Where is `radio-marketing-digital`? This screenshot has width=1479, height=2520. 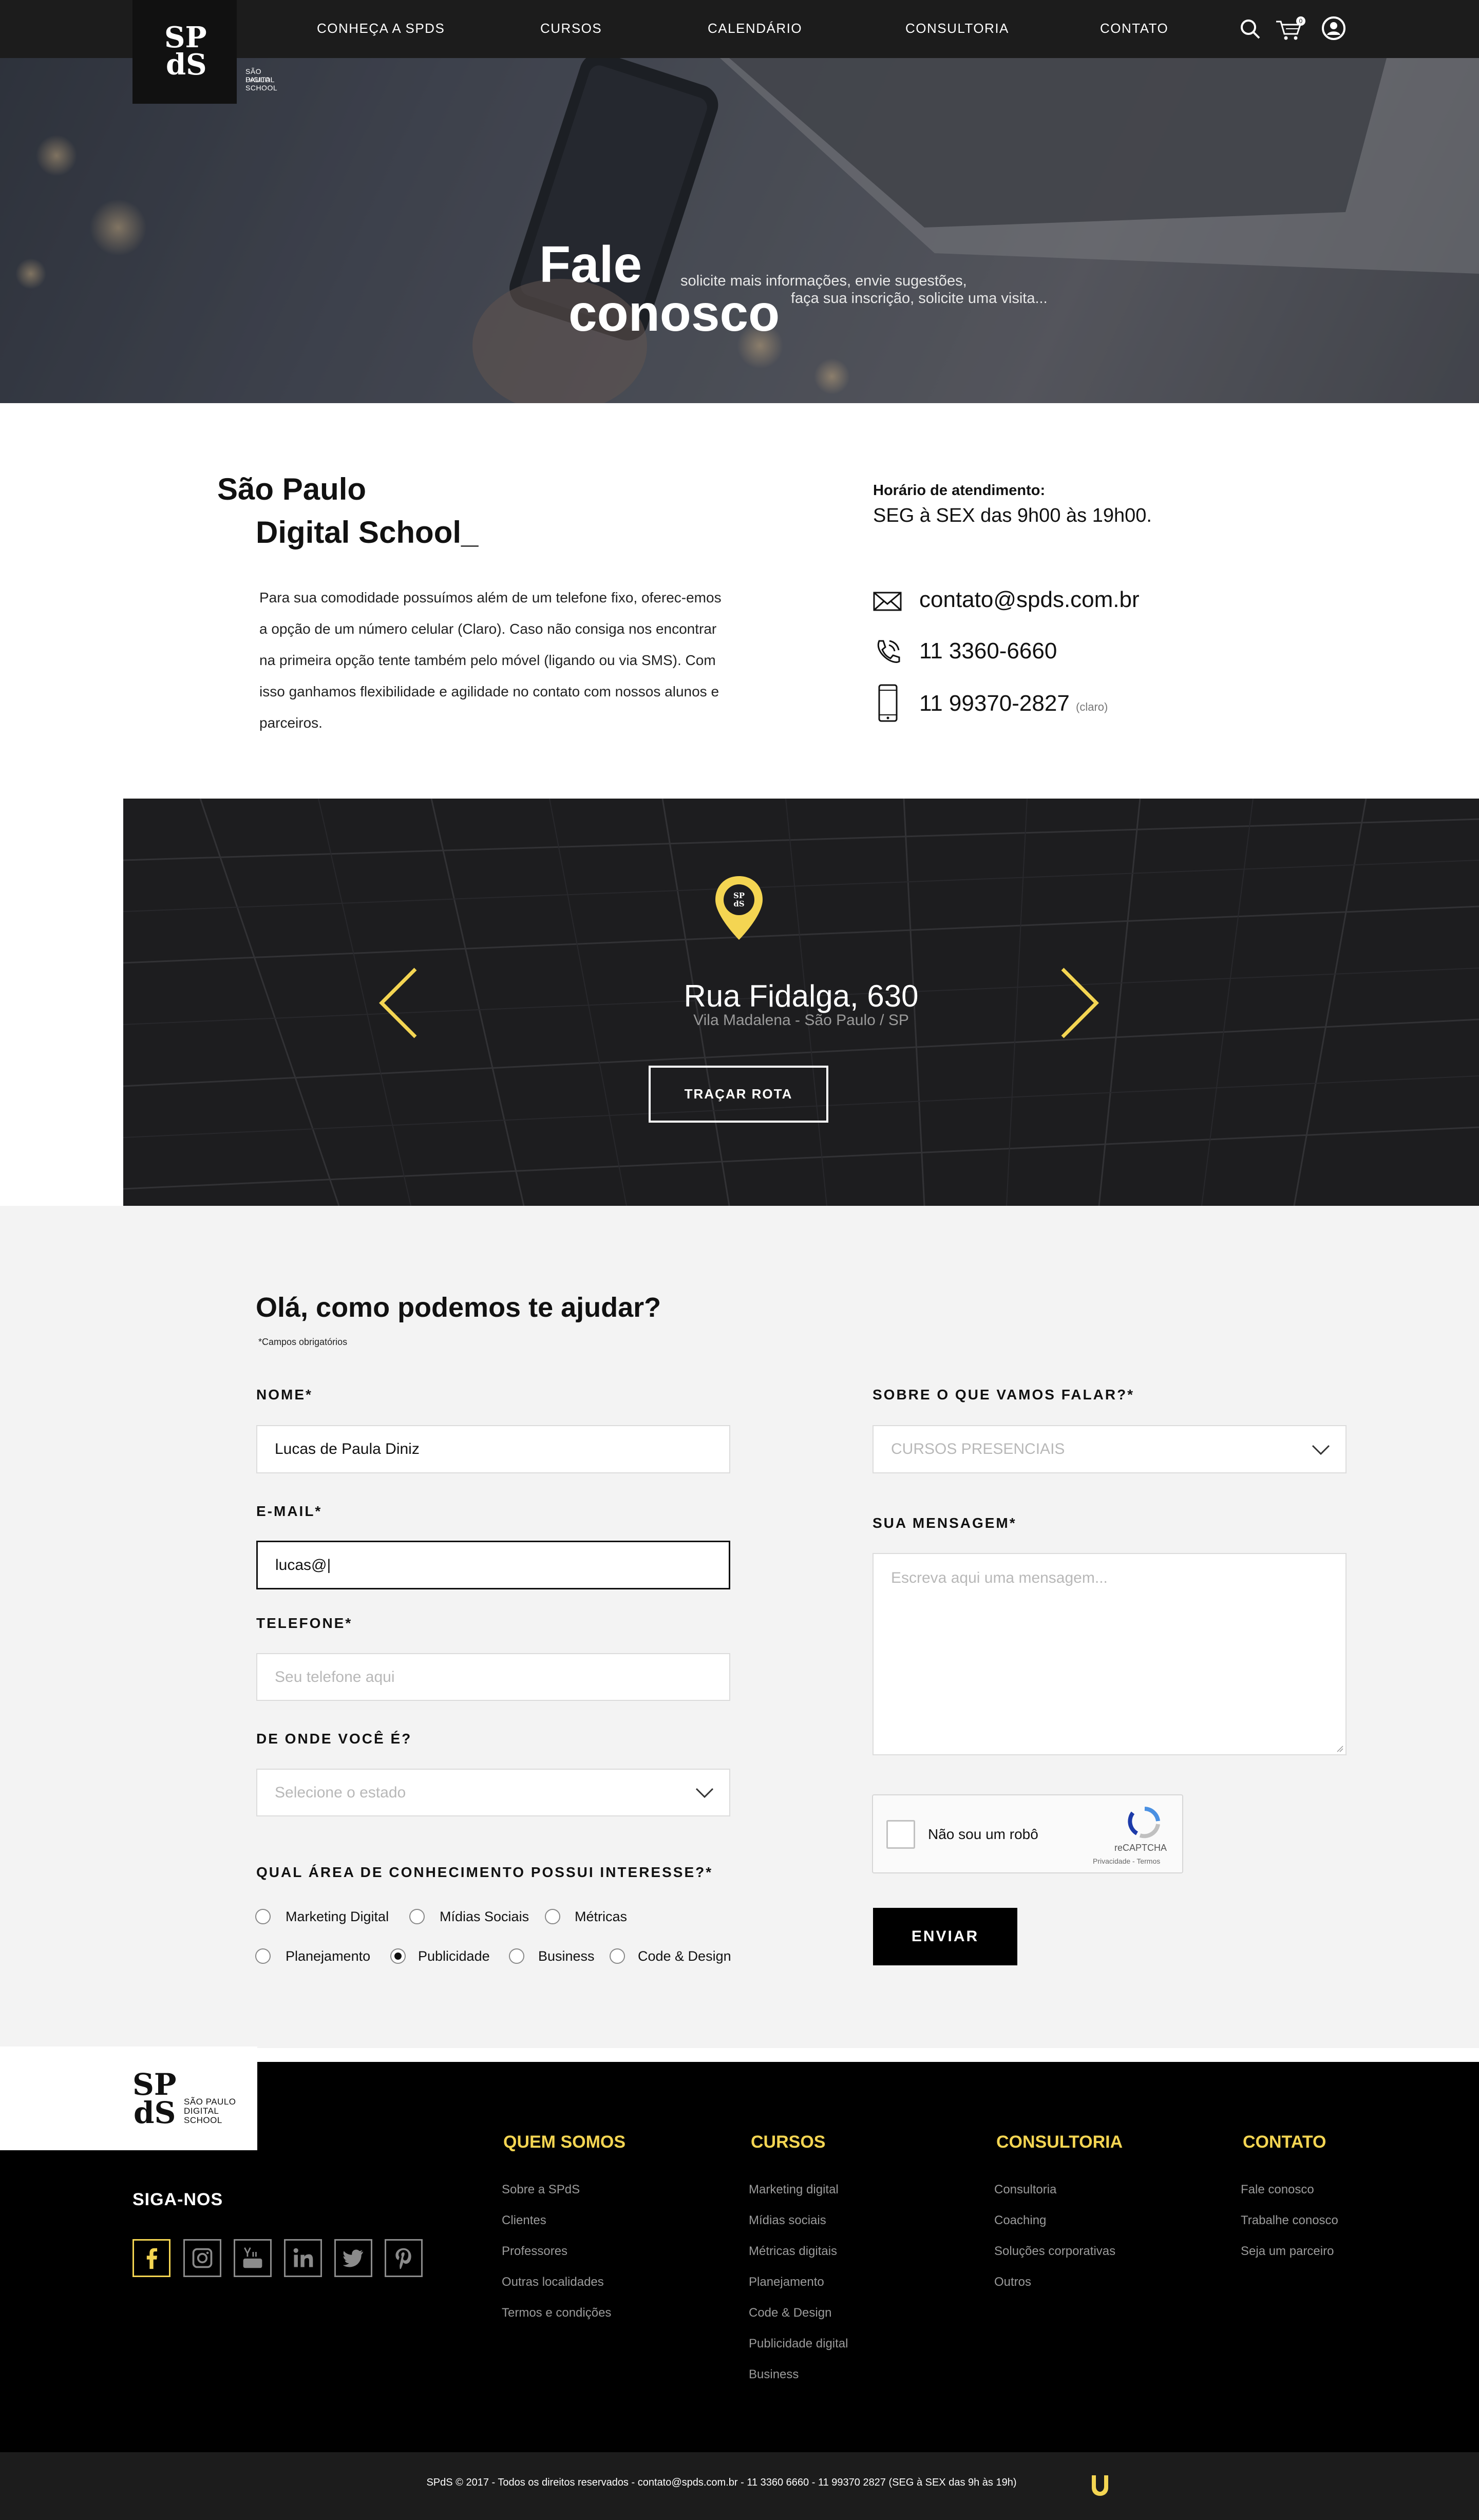 radio-marketing-digital is located at coordinates (263, 1916).